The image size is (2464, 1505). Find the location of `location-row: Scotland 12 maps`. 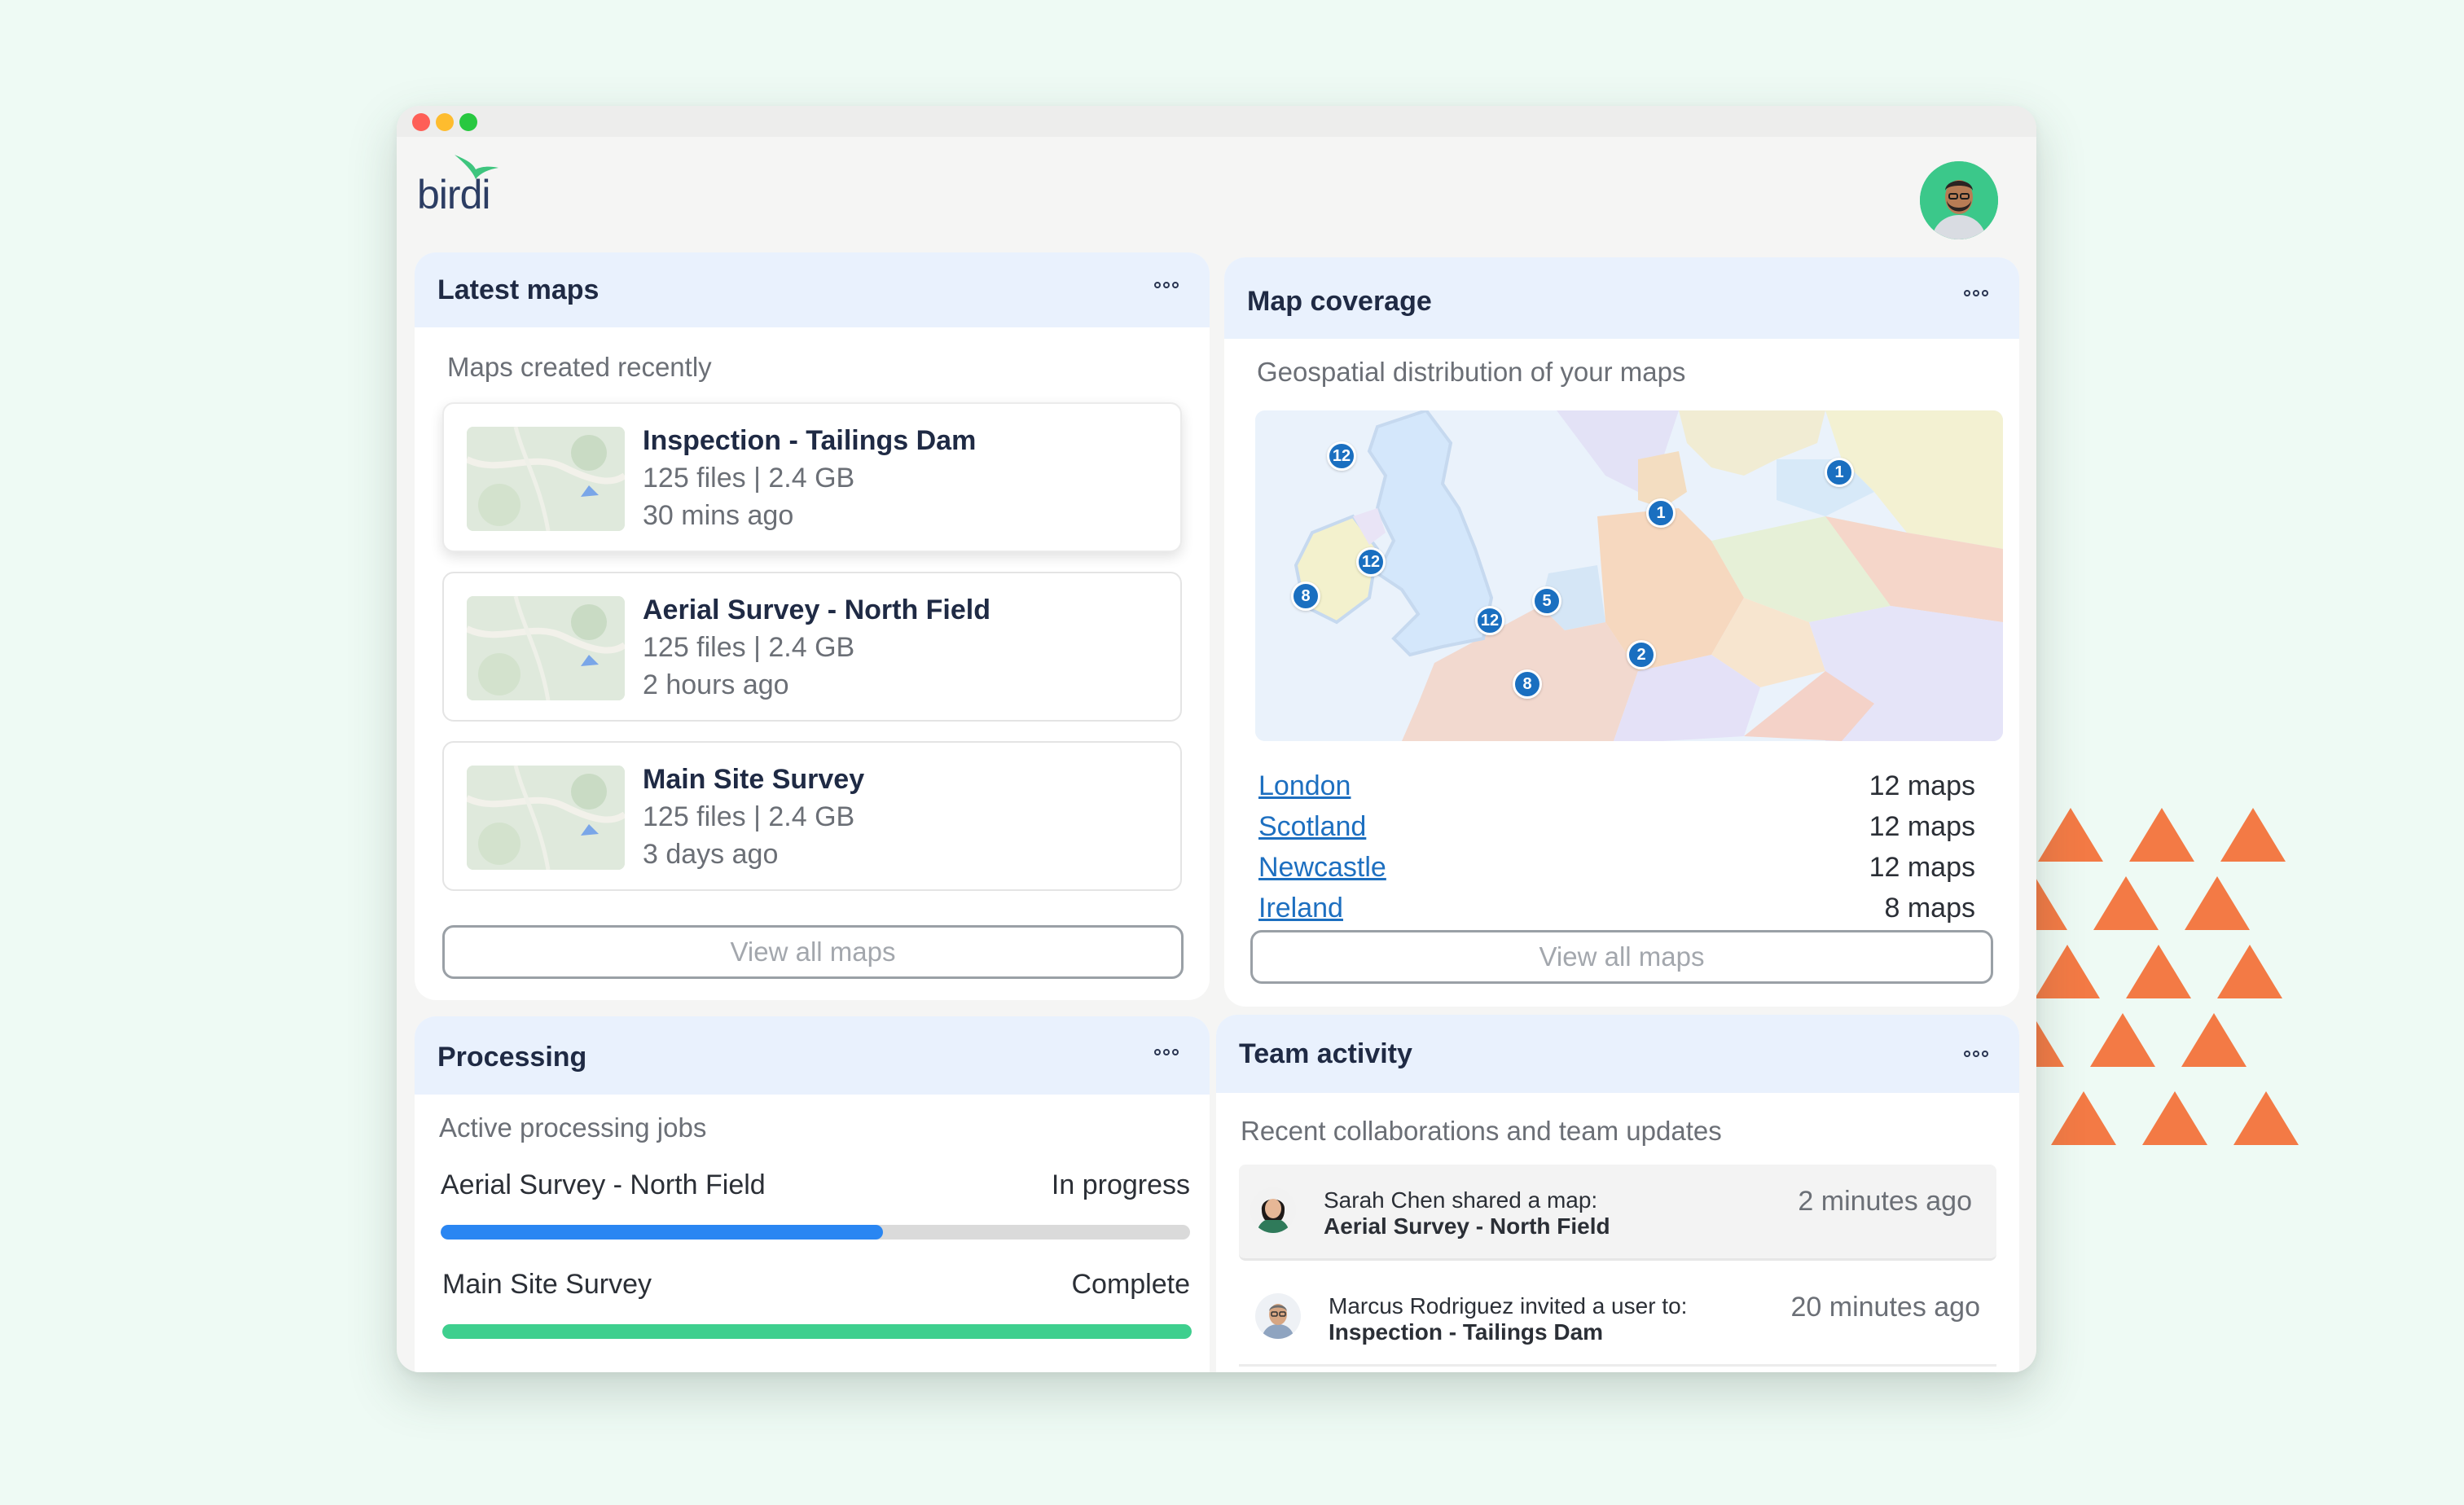

location-row: Scotland 12 maps is located at coordinates (1616, 830).